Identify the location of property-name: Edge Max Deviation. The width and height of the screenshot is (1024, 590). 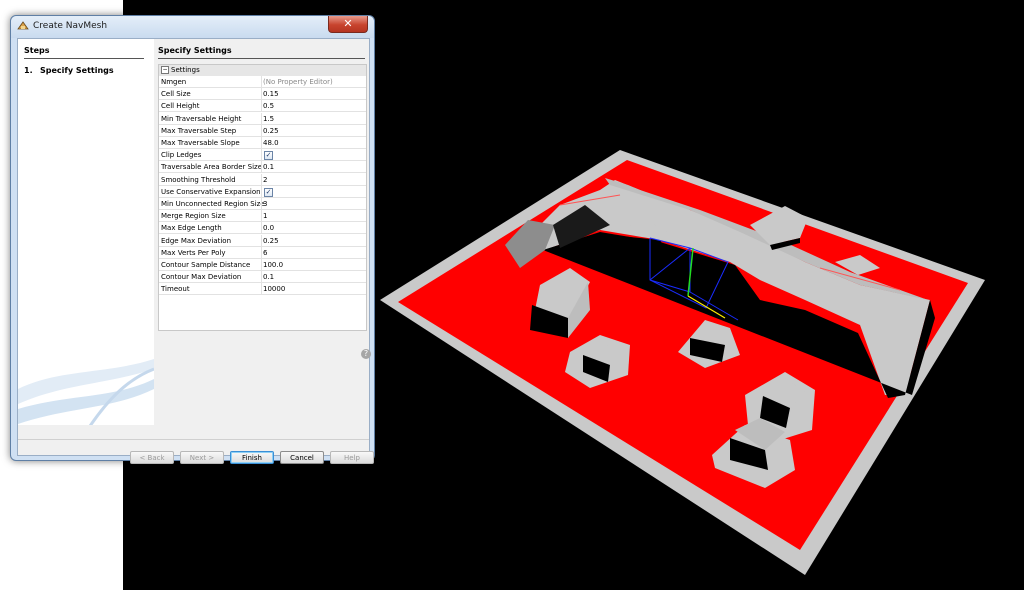
(196, 240).